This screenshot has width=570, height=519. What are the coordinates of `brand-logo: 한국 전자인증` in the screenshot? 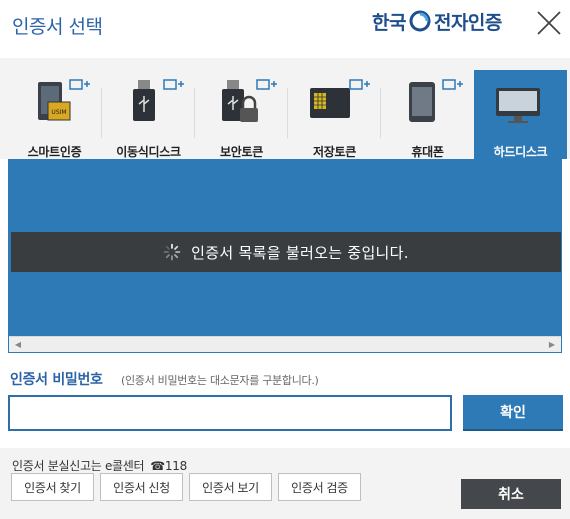 It's located at (437, 21).